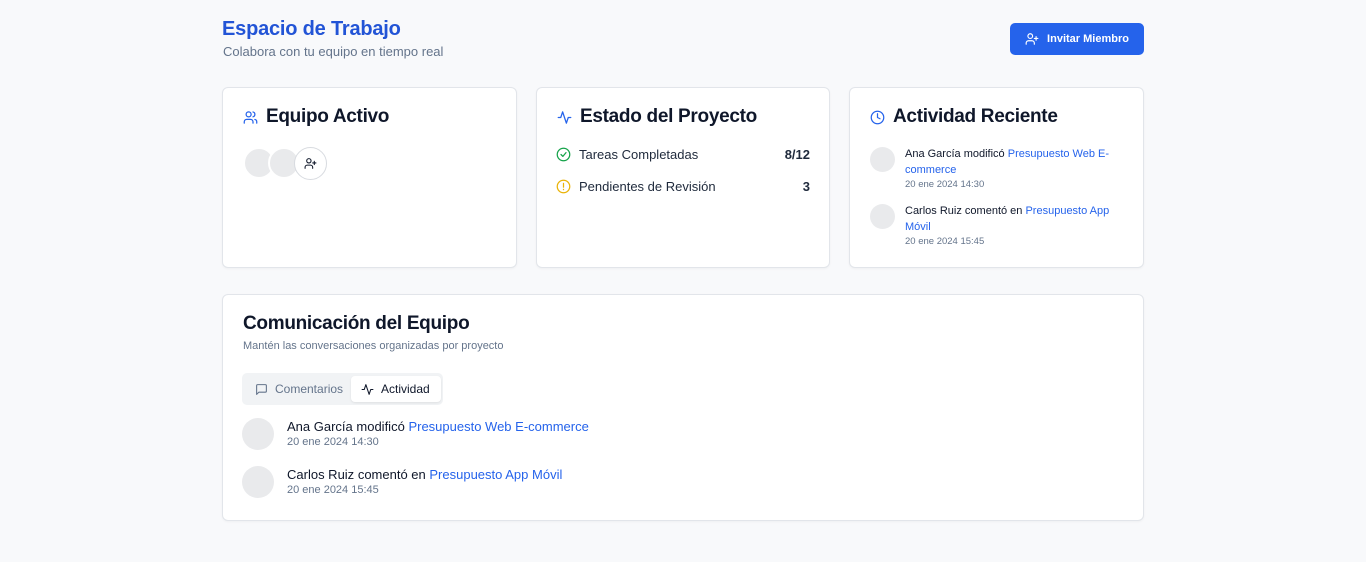 This screenshot has width=1366, height=562. I want to click on activity-card-title: Actividad Reciente, so click(964, 117).